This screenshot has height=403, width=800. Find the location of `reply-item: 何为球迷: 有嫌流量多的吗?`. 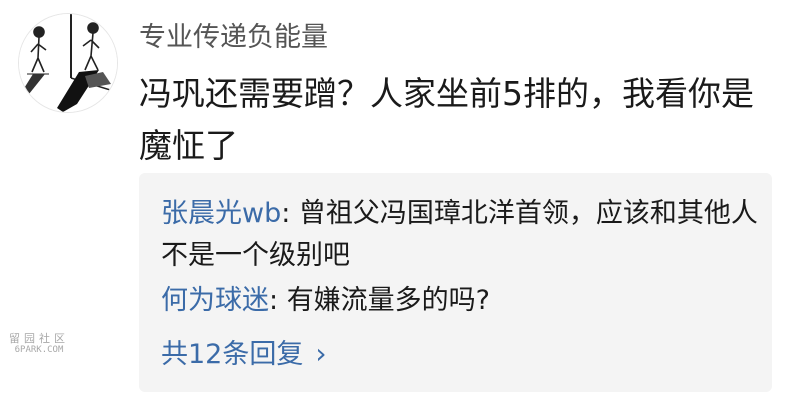

reply-item: 何为球迷: 有嫌流量多的吗? is located at coordinates (461, 301).